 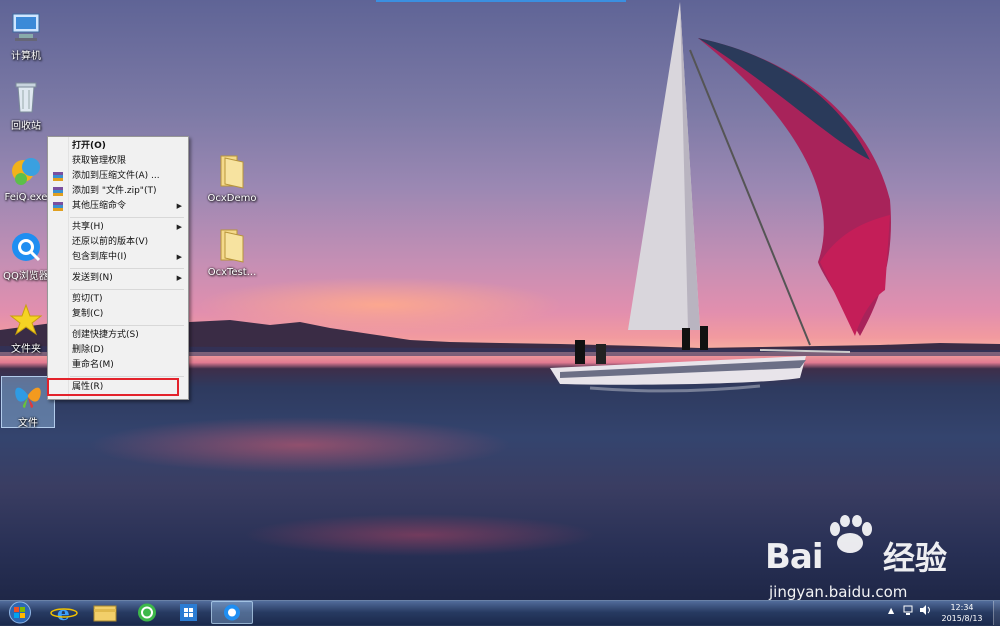 I want to click on system-clock: 12:34 2015/8/13, so click(x=962, y=613).